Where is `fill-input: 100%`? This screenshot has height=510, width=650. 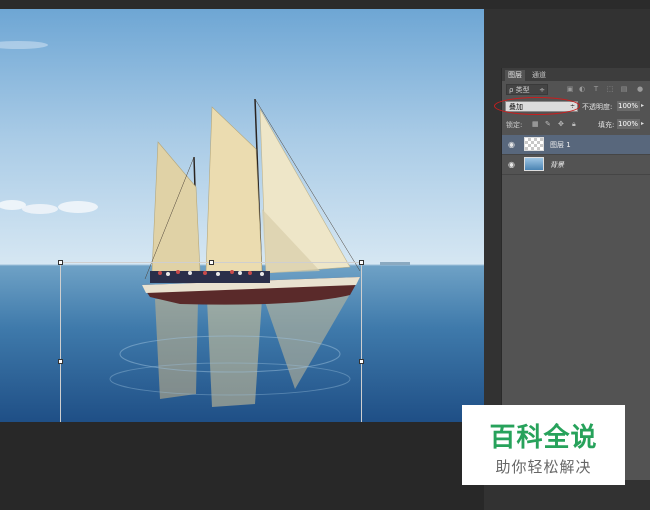
fill-input: 100% is located at coordinates (628, 124).